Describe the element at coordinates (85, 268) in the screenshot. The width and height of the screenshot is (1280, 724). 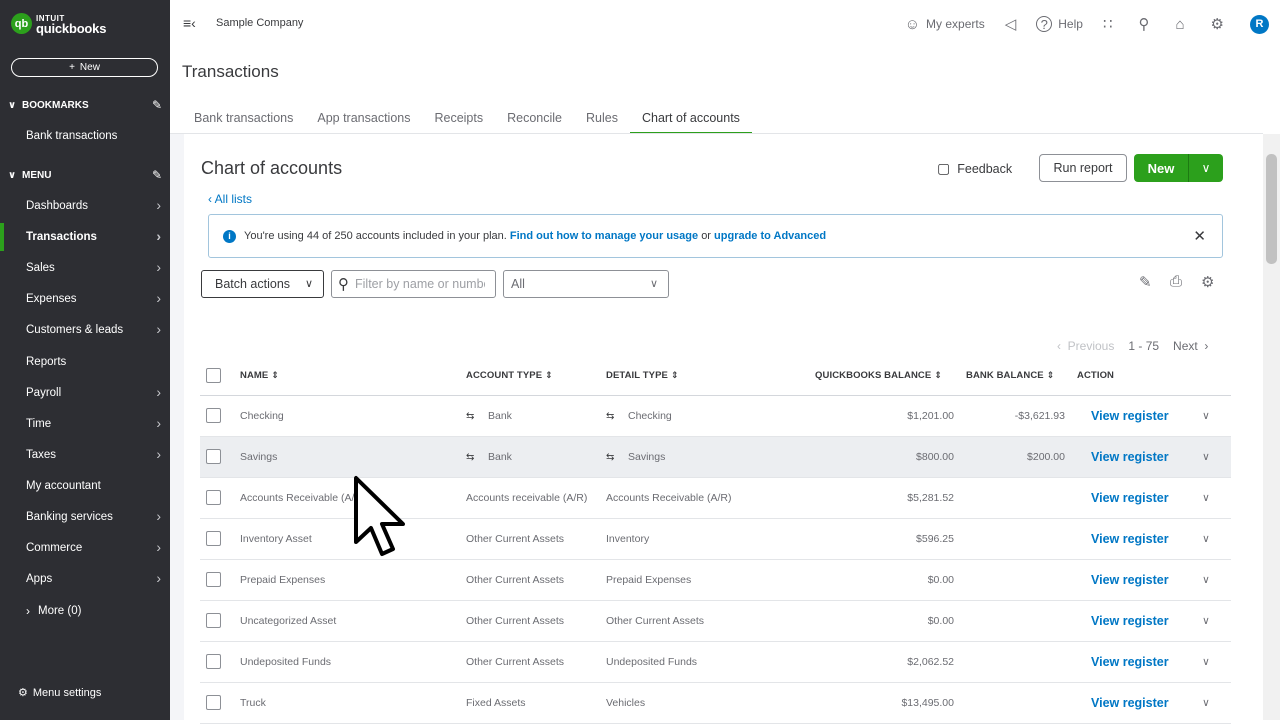
I see `sidebar-item-sales: Sales ›` at that location.